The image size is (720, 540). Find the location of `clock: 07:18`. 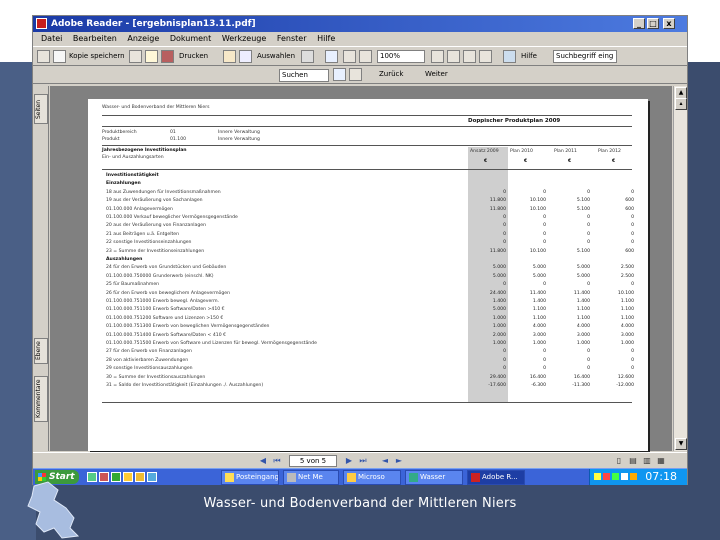

clock: 07:18 is located at coordinates (661, 476).